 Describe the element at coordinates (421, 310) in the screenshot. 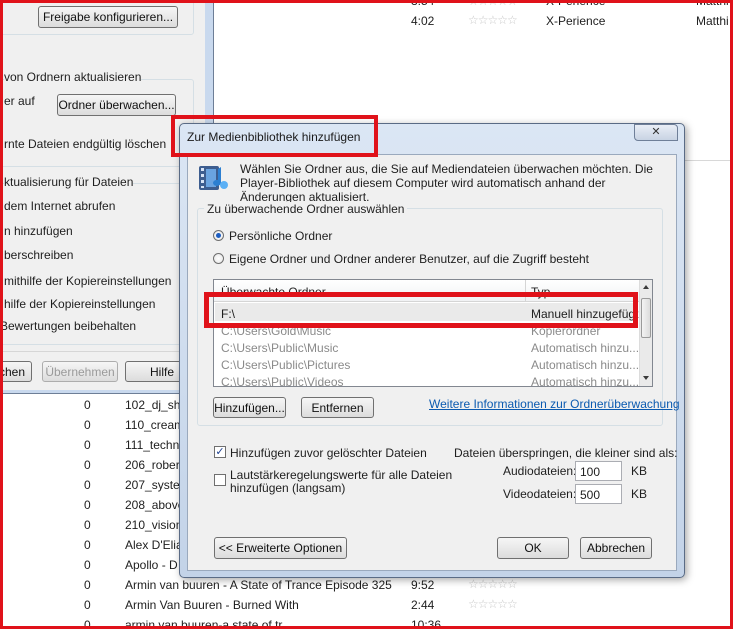

I see `folder-row-highlight-box` at that location.